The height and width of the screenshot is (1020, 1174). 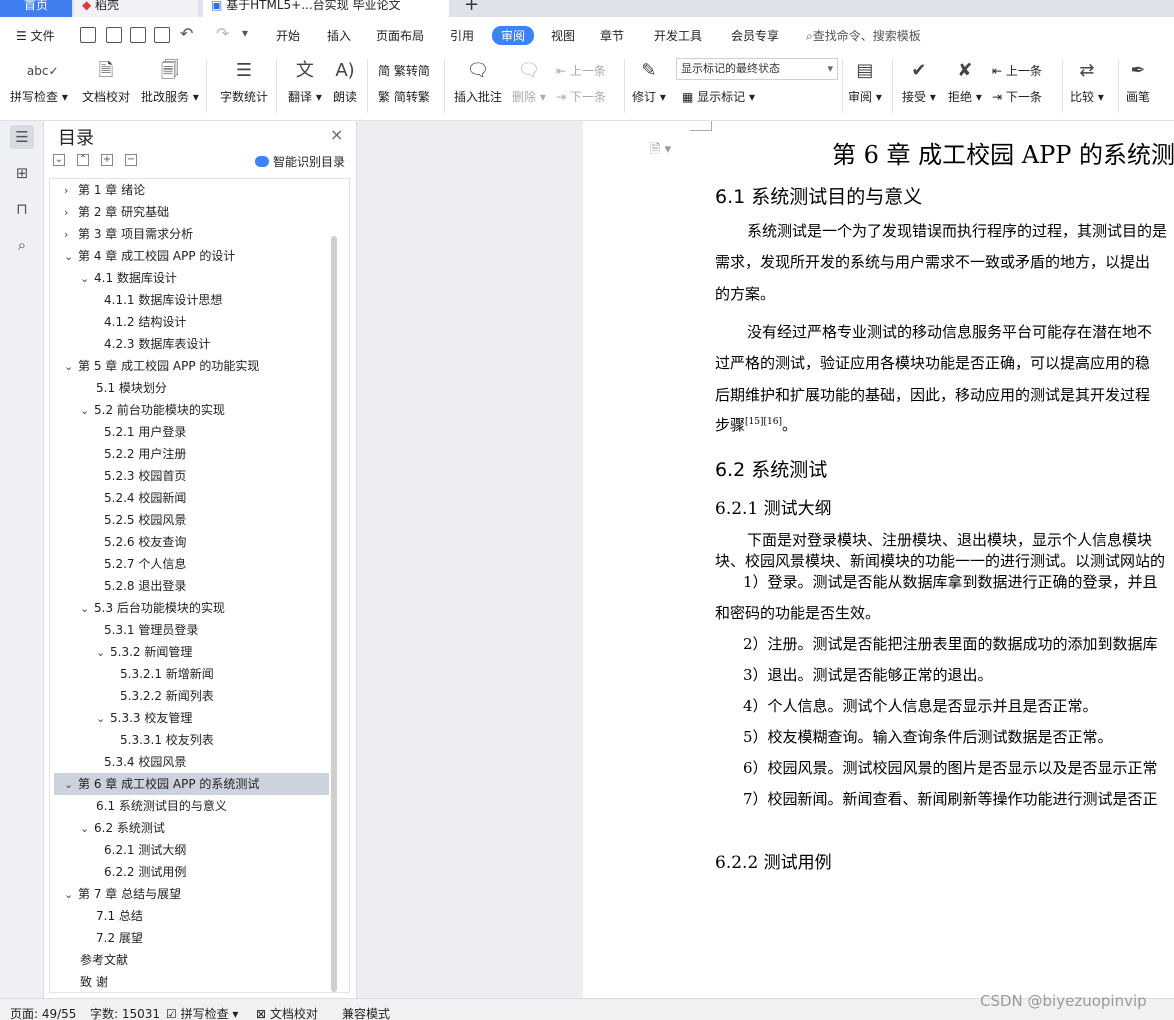 I want to click on toc-item: ⌄ 第 7 章 总结与展望, so click(x=191, y=894).